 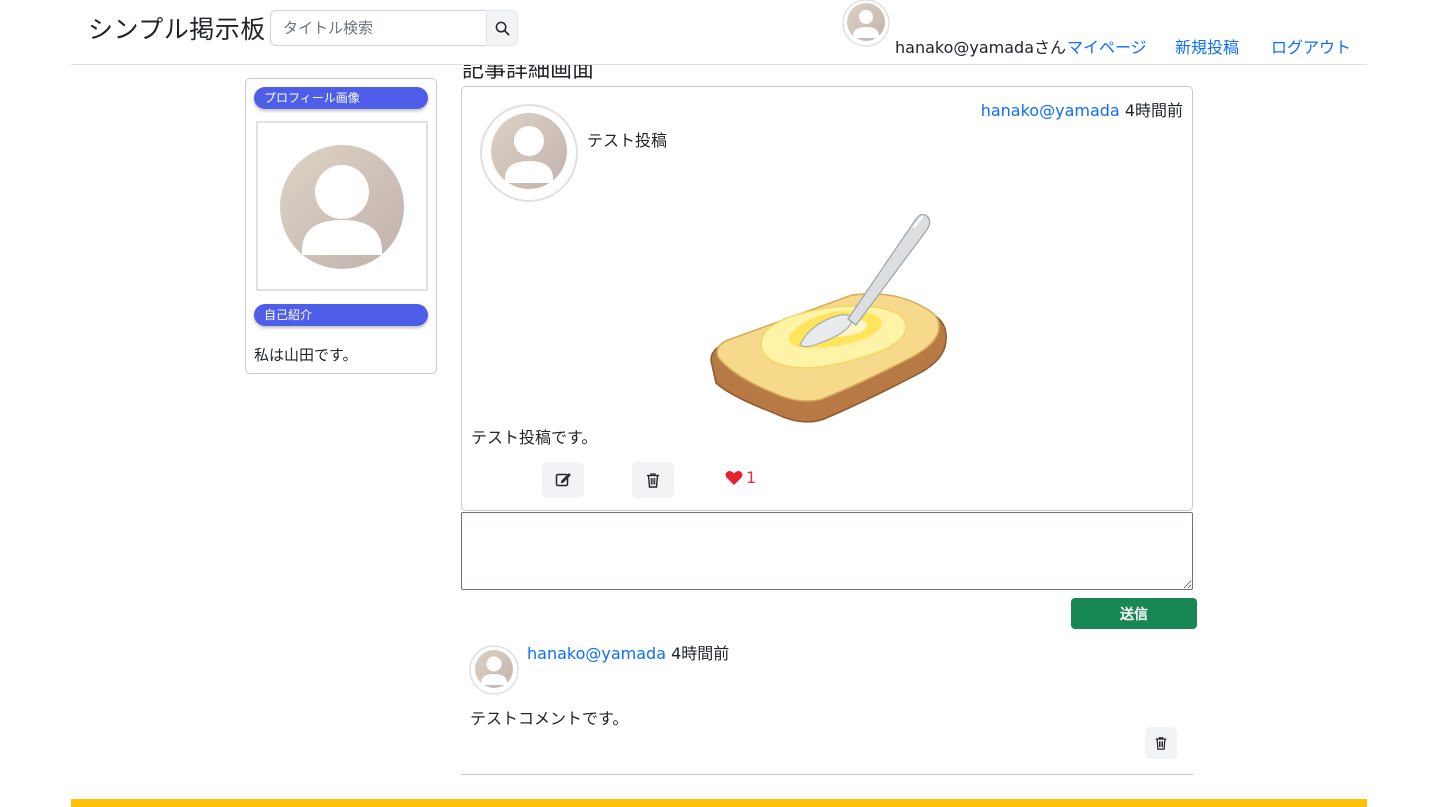 What do you see at coordinates (1050, 110) in the screenshot?
I see `post-author-link: hanako@yamada` at bounding box center [1050, 110].